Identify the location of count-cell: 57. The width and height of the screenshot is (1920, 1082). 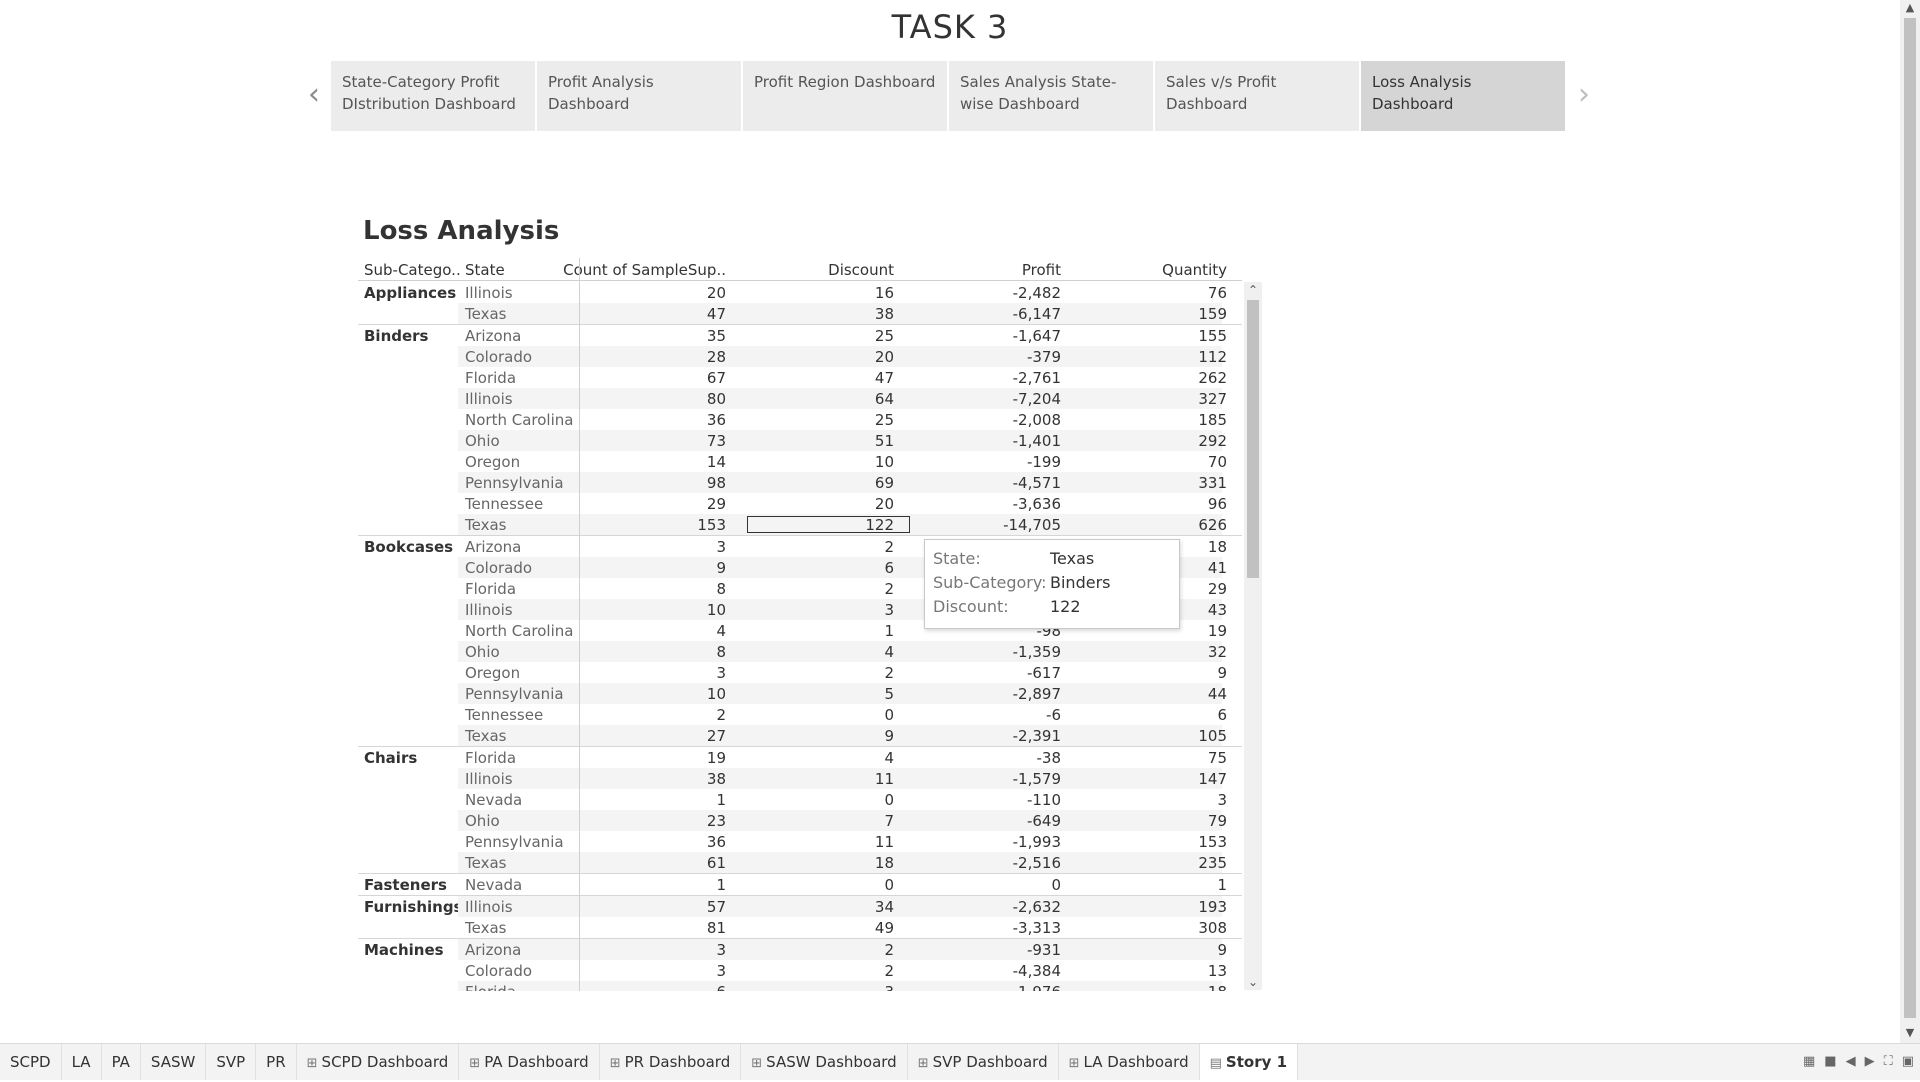
(716, 907).